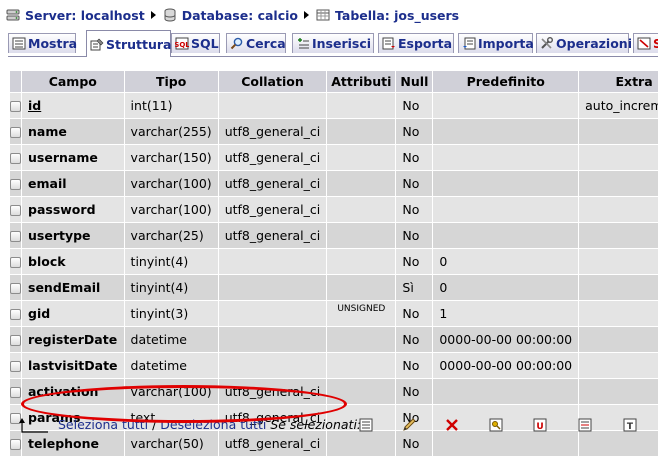 Image resolution: width=658 pixels, height=457 pixels. What do you see at coordinates (240, 15) in the screenshot?
I see `breadcrumb-database-link: Database: calcio` at bounding box center [240, 15].